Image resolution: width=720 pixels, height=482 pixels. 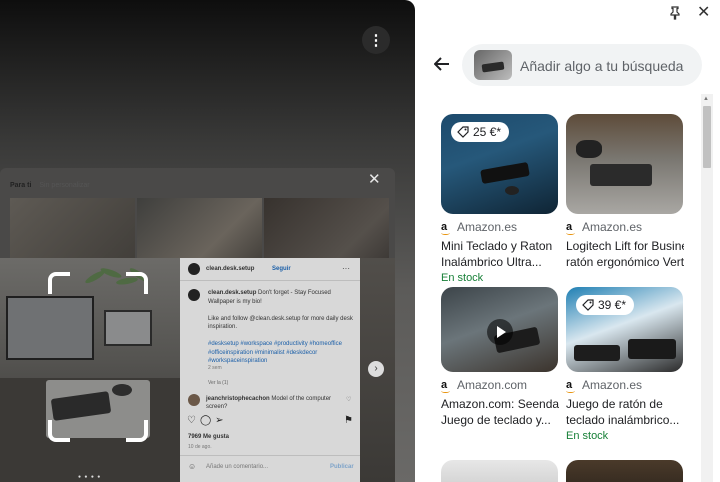 What do you see at coordinates (707, 137) in the screenshot?
I see `scrollbar-thumb` at bounding box center [707, 137].